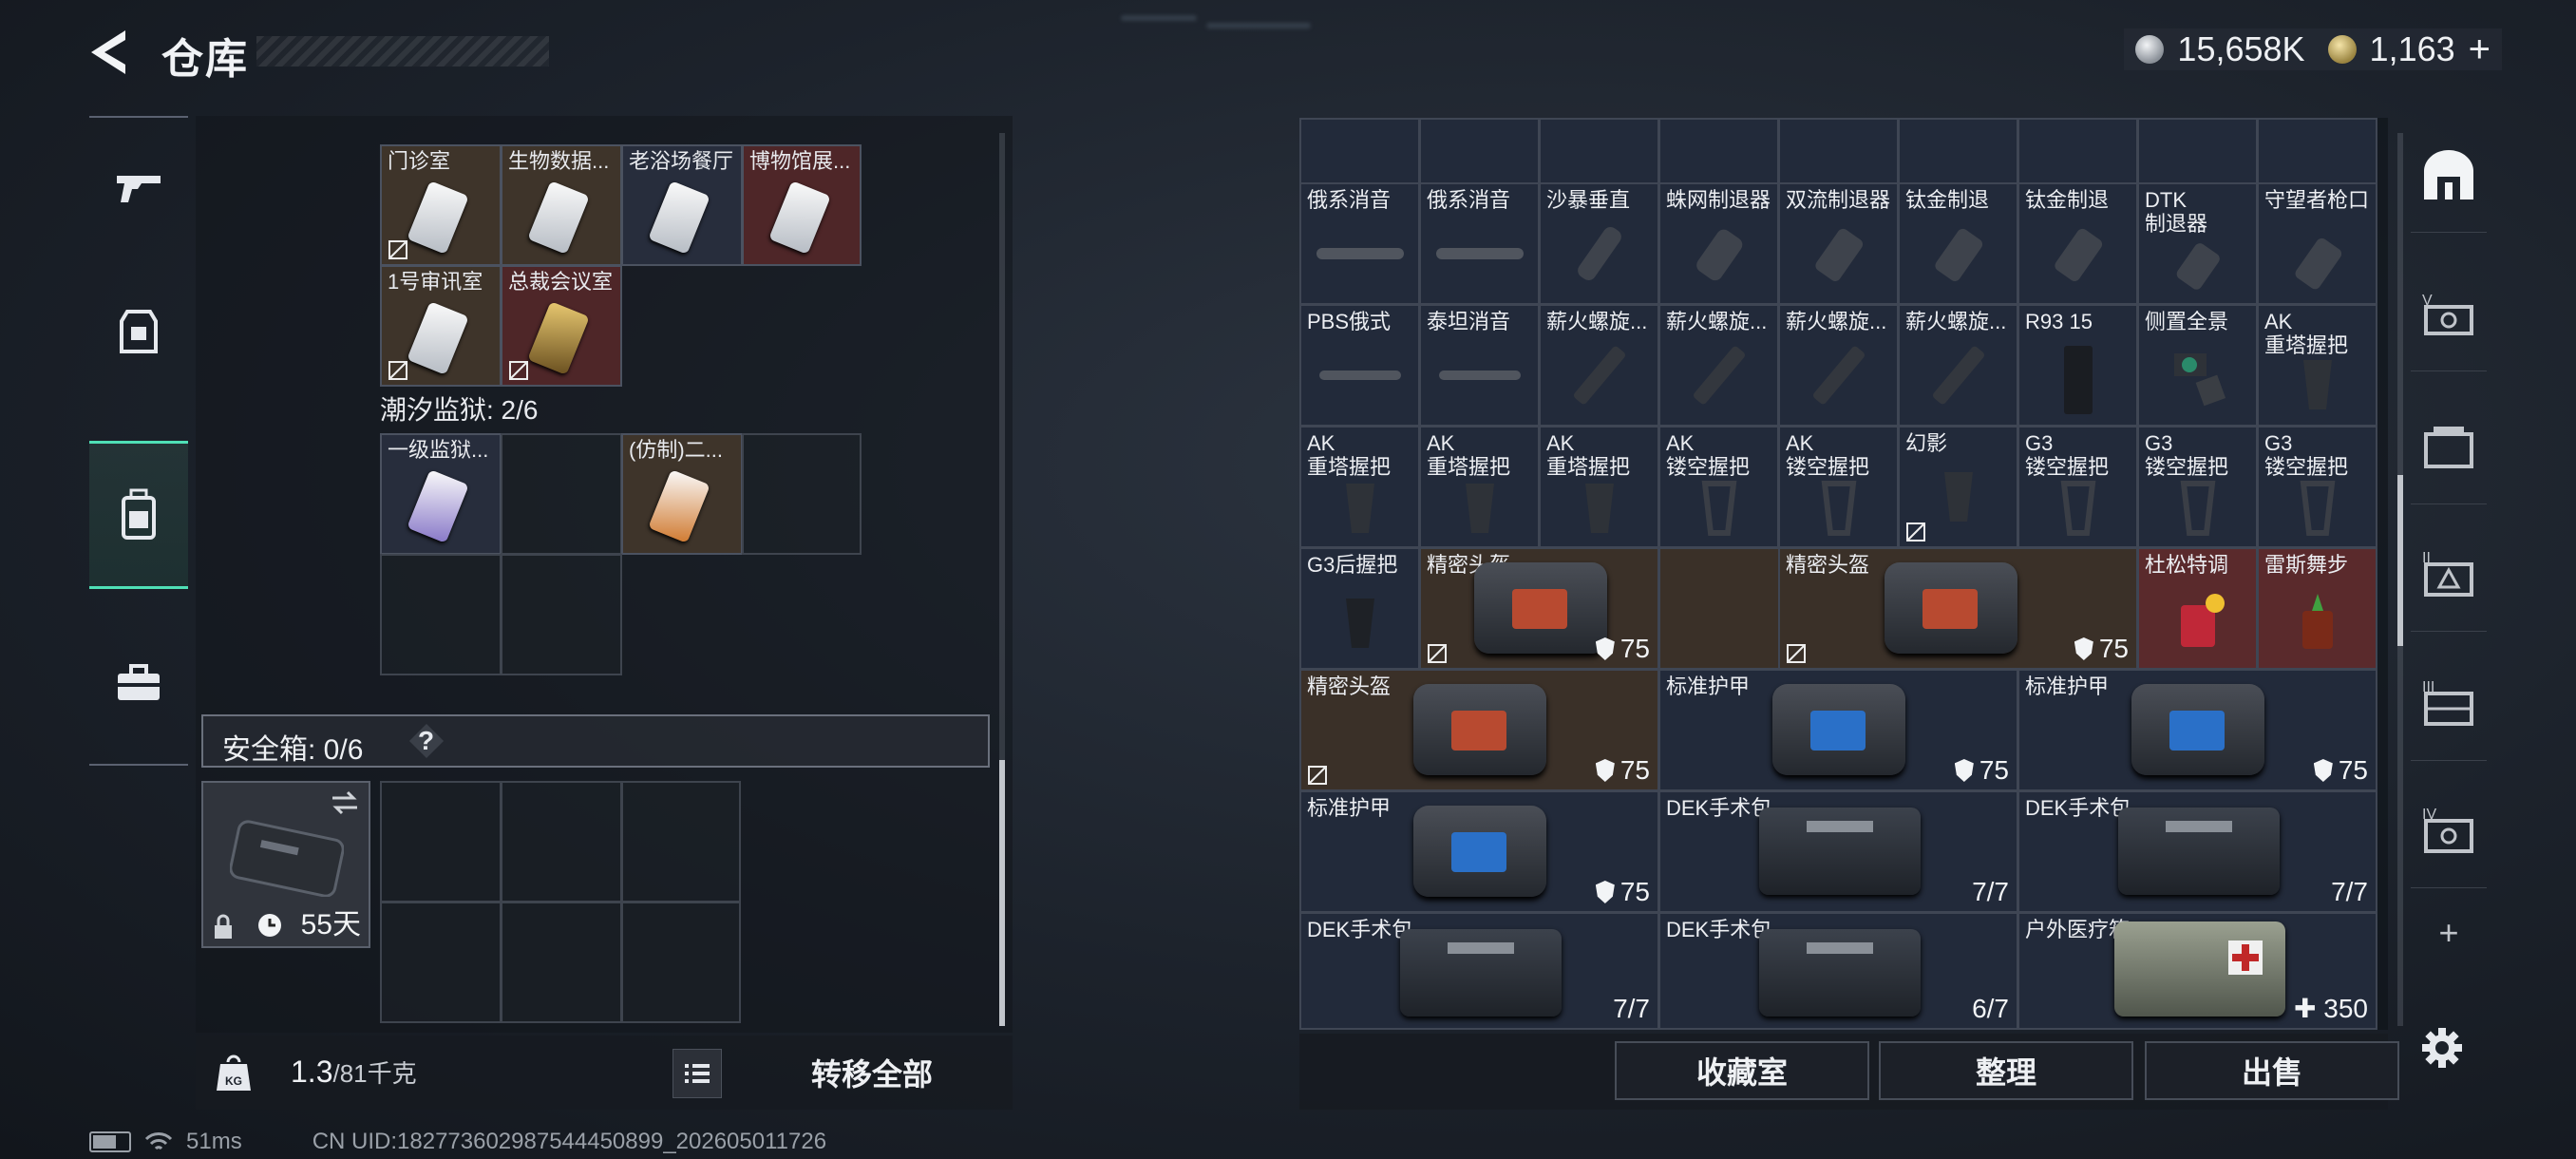 This screenshot has height=1159, width=2576. Describe the element at coordinates (2187, 565) in the screenshot. I see `item-label: 杜松特调` at that location.